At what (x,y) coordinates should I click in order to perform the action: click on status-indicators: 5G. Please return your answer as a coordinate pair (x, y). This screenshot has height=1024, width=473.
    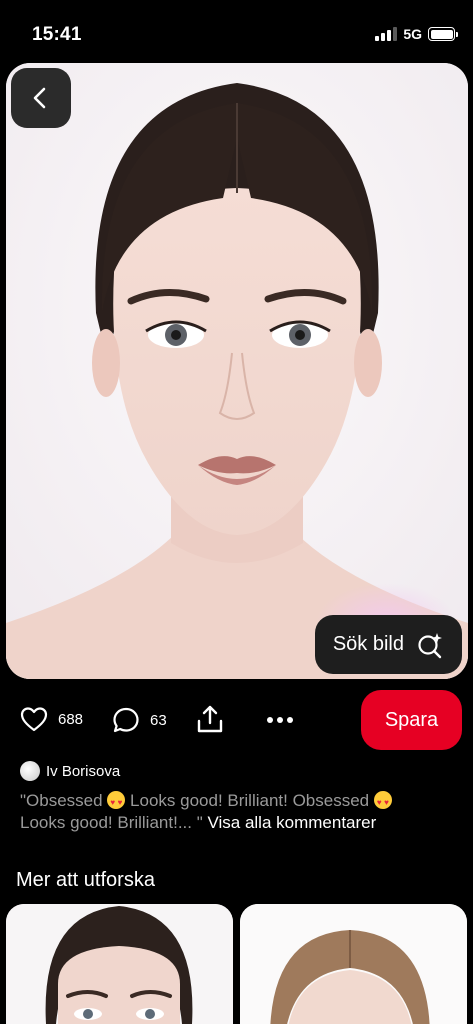
    Looking at the image, I should click on (416, 34).